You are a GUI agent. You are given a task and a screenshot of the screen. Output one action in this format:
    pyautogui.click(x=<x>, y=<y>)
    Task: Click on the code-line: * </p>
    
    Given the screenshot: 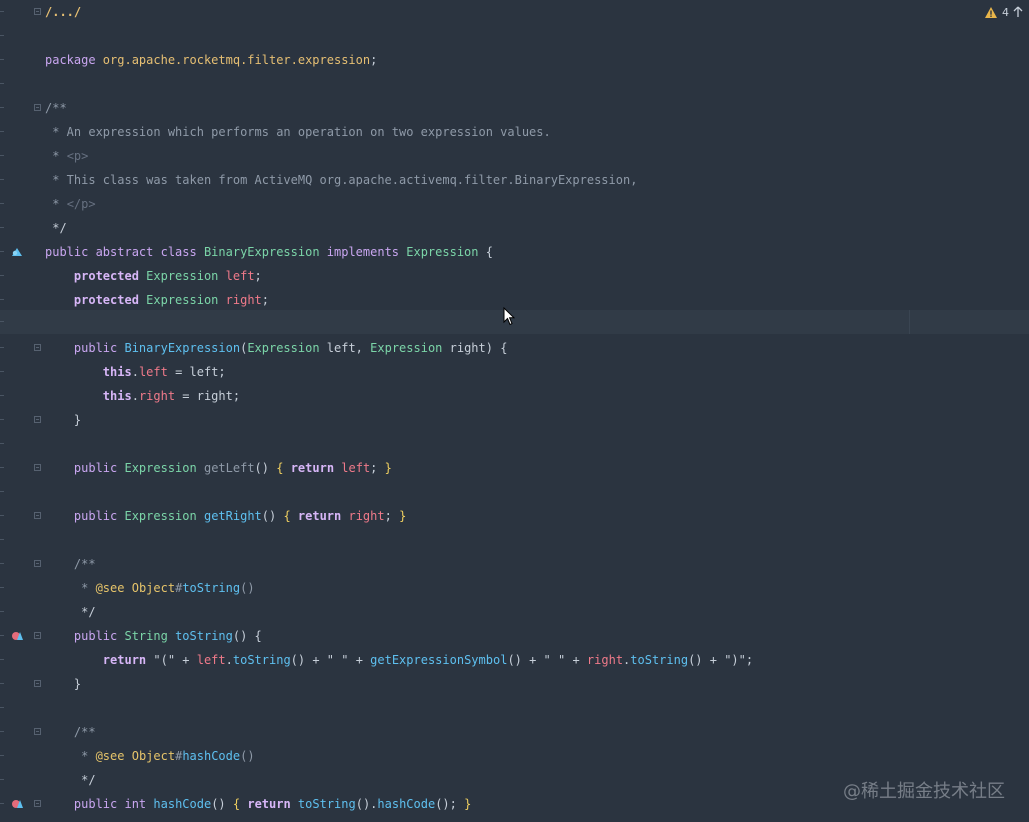 What is the action you would take?
    pyautogui.click(x=514, y=204)
    